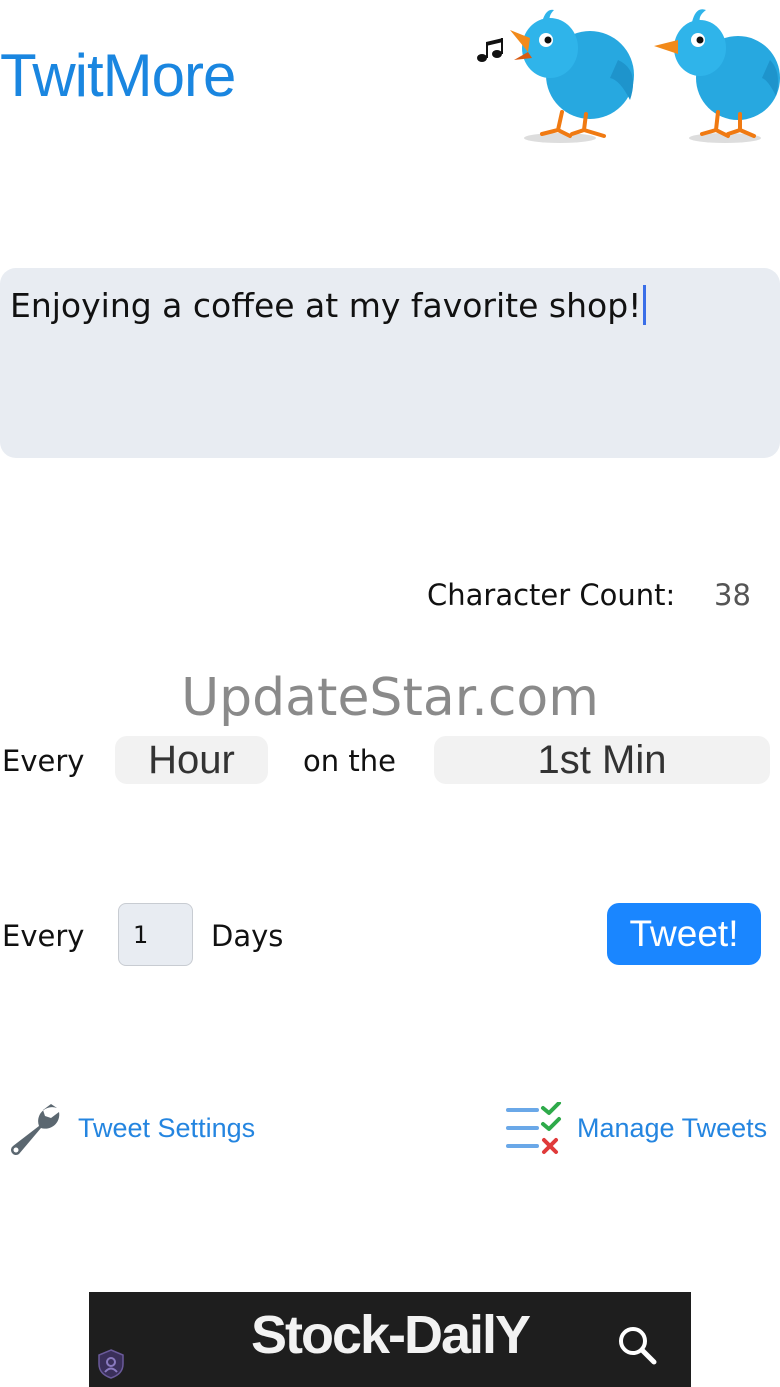  I want to click on ad-banner: Stock-DailY, so click(390, 1339).